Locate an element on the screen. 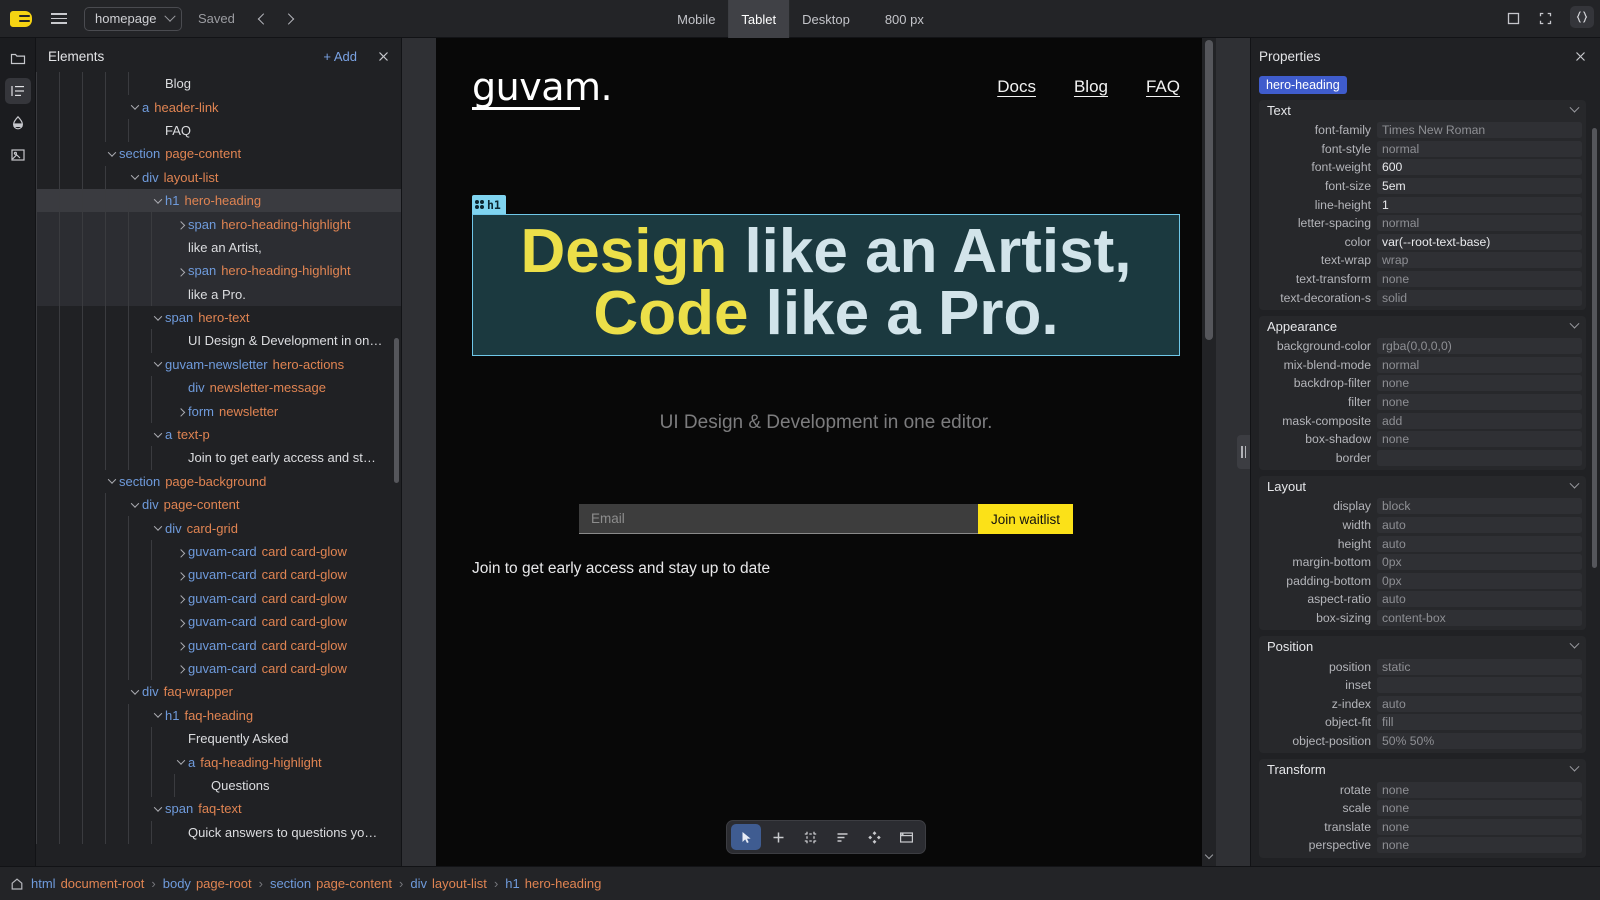  tree-row: a text-p is located at coordinates (218, 434).